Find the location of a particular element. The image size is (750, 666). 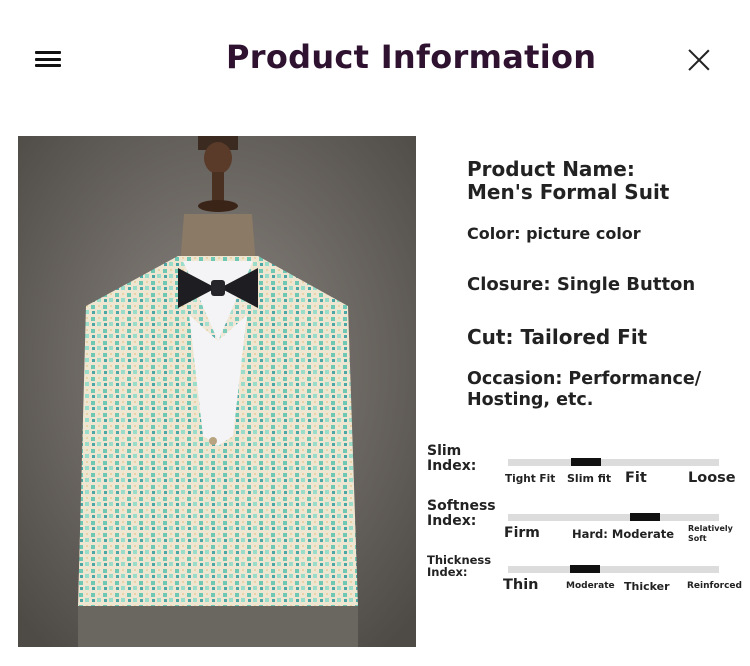

thickness-tick-moderate: Moderate is located at coordinates (590, 586).